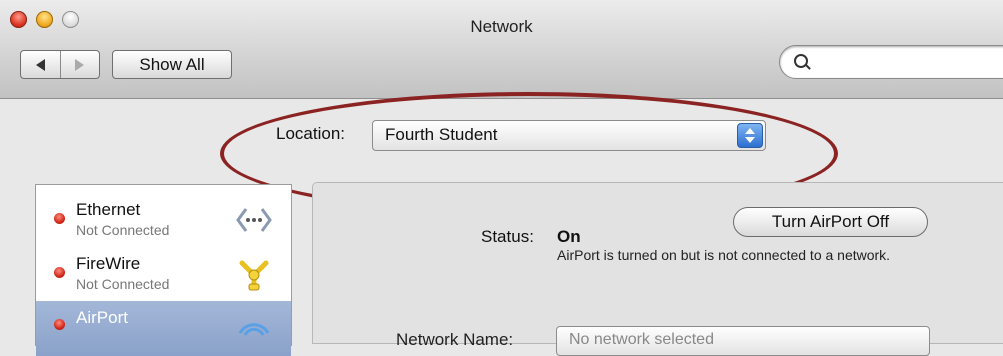  What do you see at coordinates (254, 275) in the screenshot?
I see `firewire-icon` at bounding box center [254, 275].